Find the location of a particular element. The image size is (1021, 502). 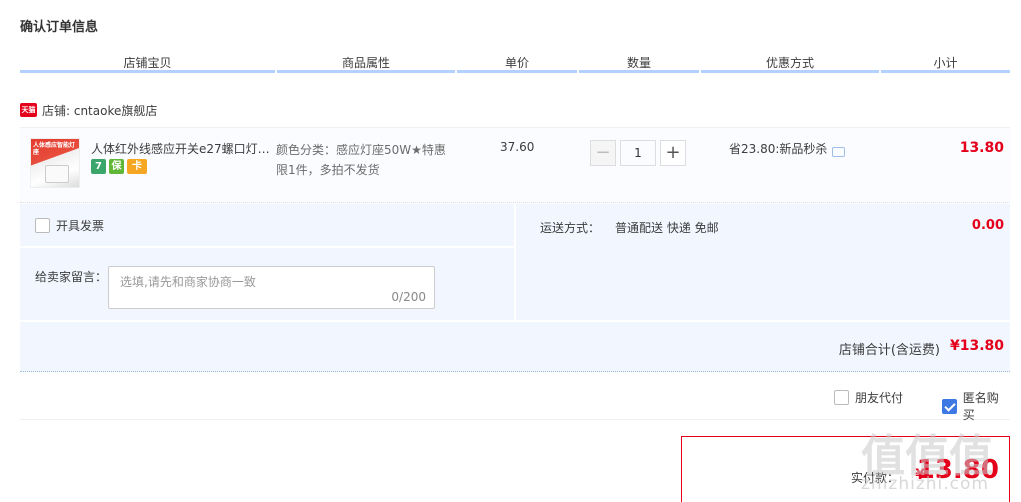

product-thumbnail: 人体感应智能灯座 is located at coordinates (55, 163).